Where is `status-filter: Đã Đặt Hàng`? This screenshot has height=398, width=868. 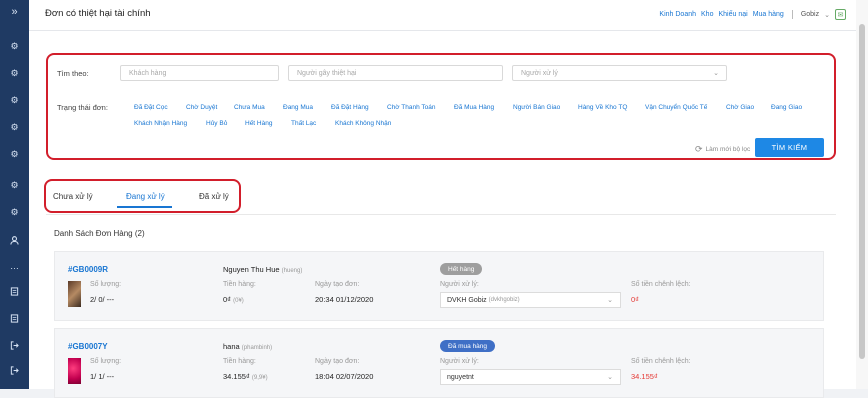 status-filter: Đã Đặt Hàng is located at coordinates (350, 107).